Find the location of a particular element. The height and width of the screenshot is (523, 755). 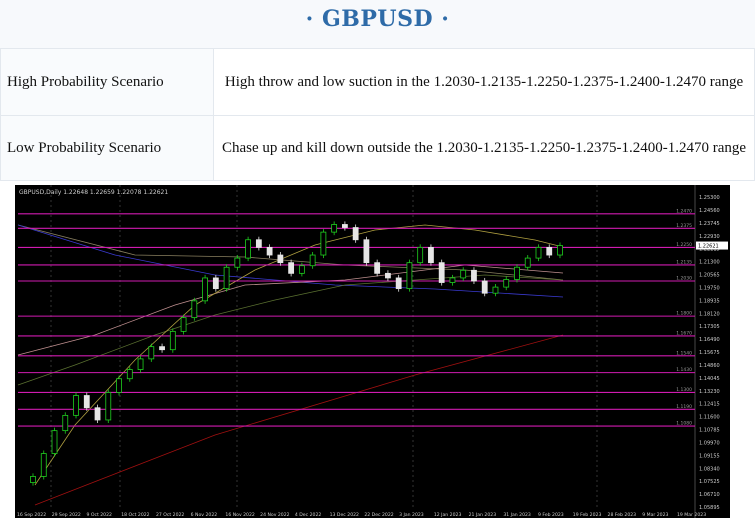

date-tick-7: 24 Nov 2022 is located at coordinates (274, 515).